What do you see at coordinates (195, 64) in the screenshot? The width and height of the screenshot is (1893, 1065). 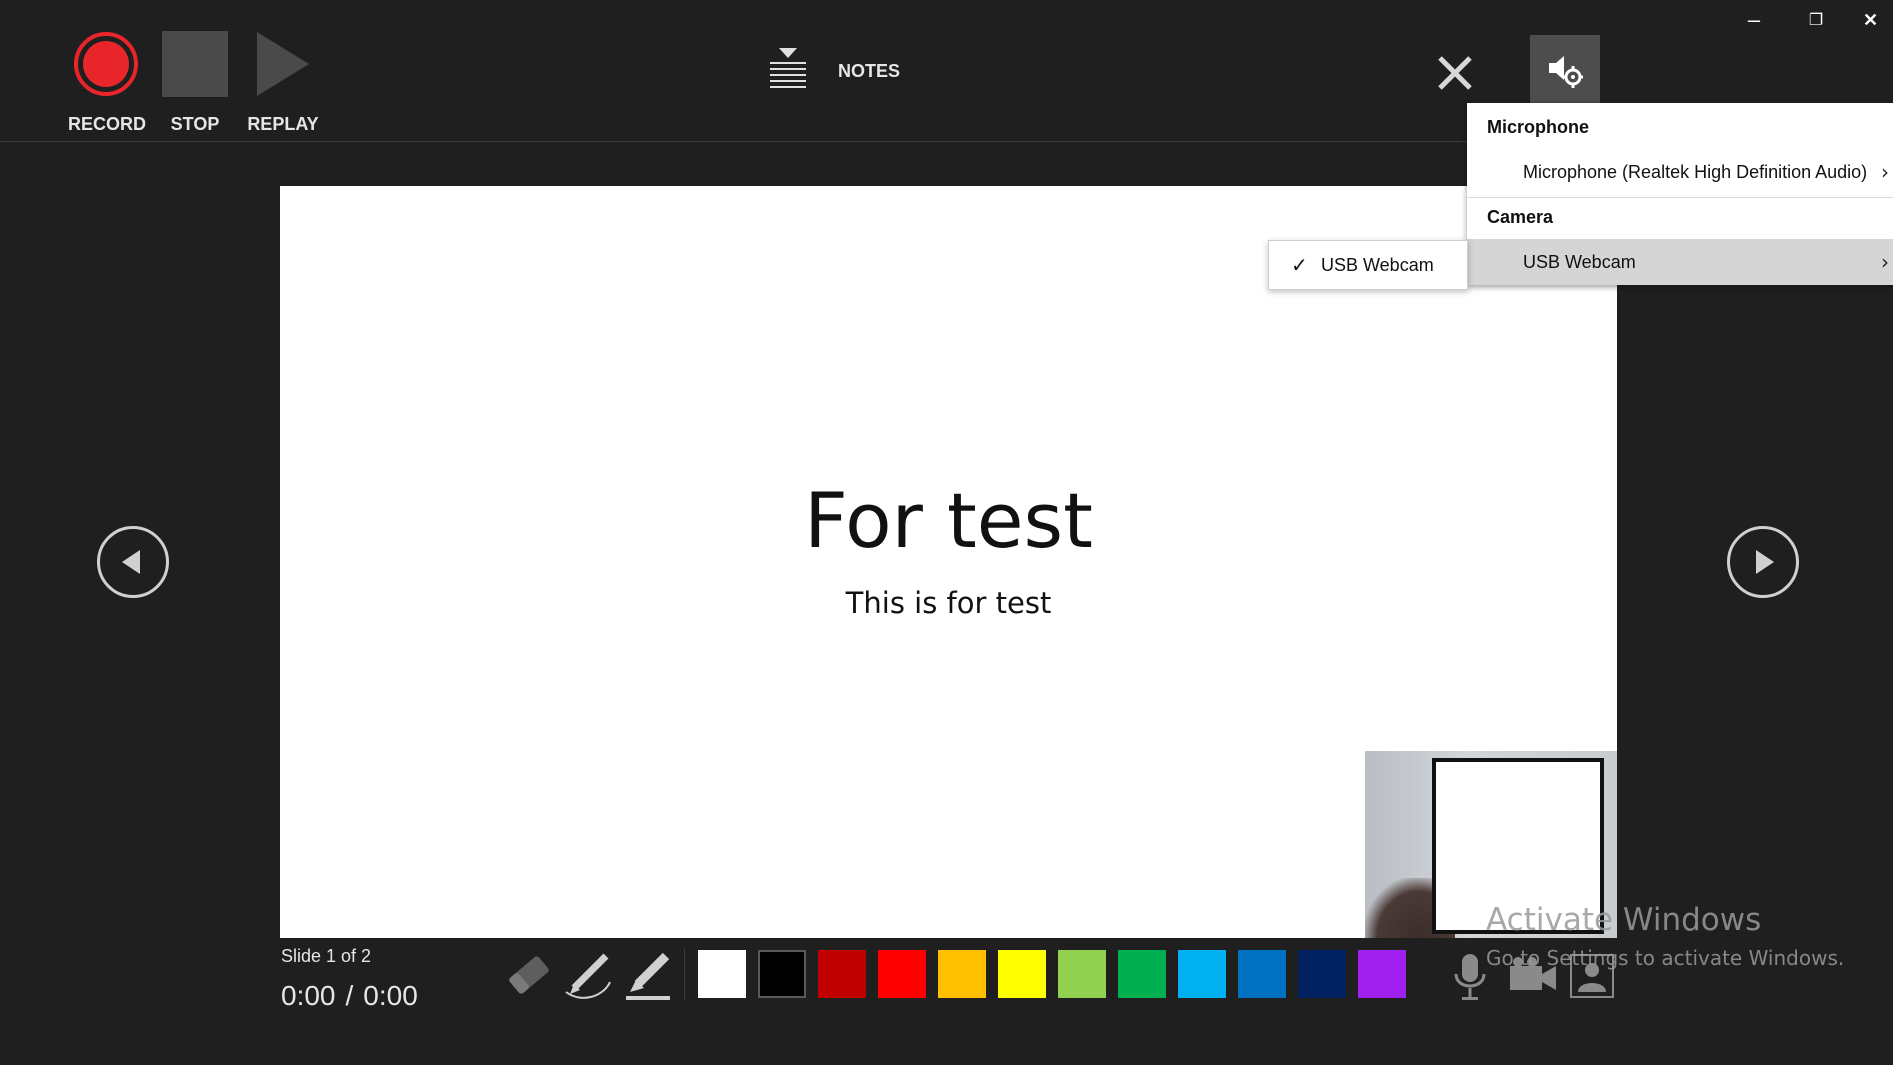 I see `stop-icon` at bounding box center [195, 64].